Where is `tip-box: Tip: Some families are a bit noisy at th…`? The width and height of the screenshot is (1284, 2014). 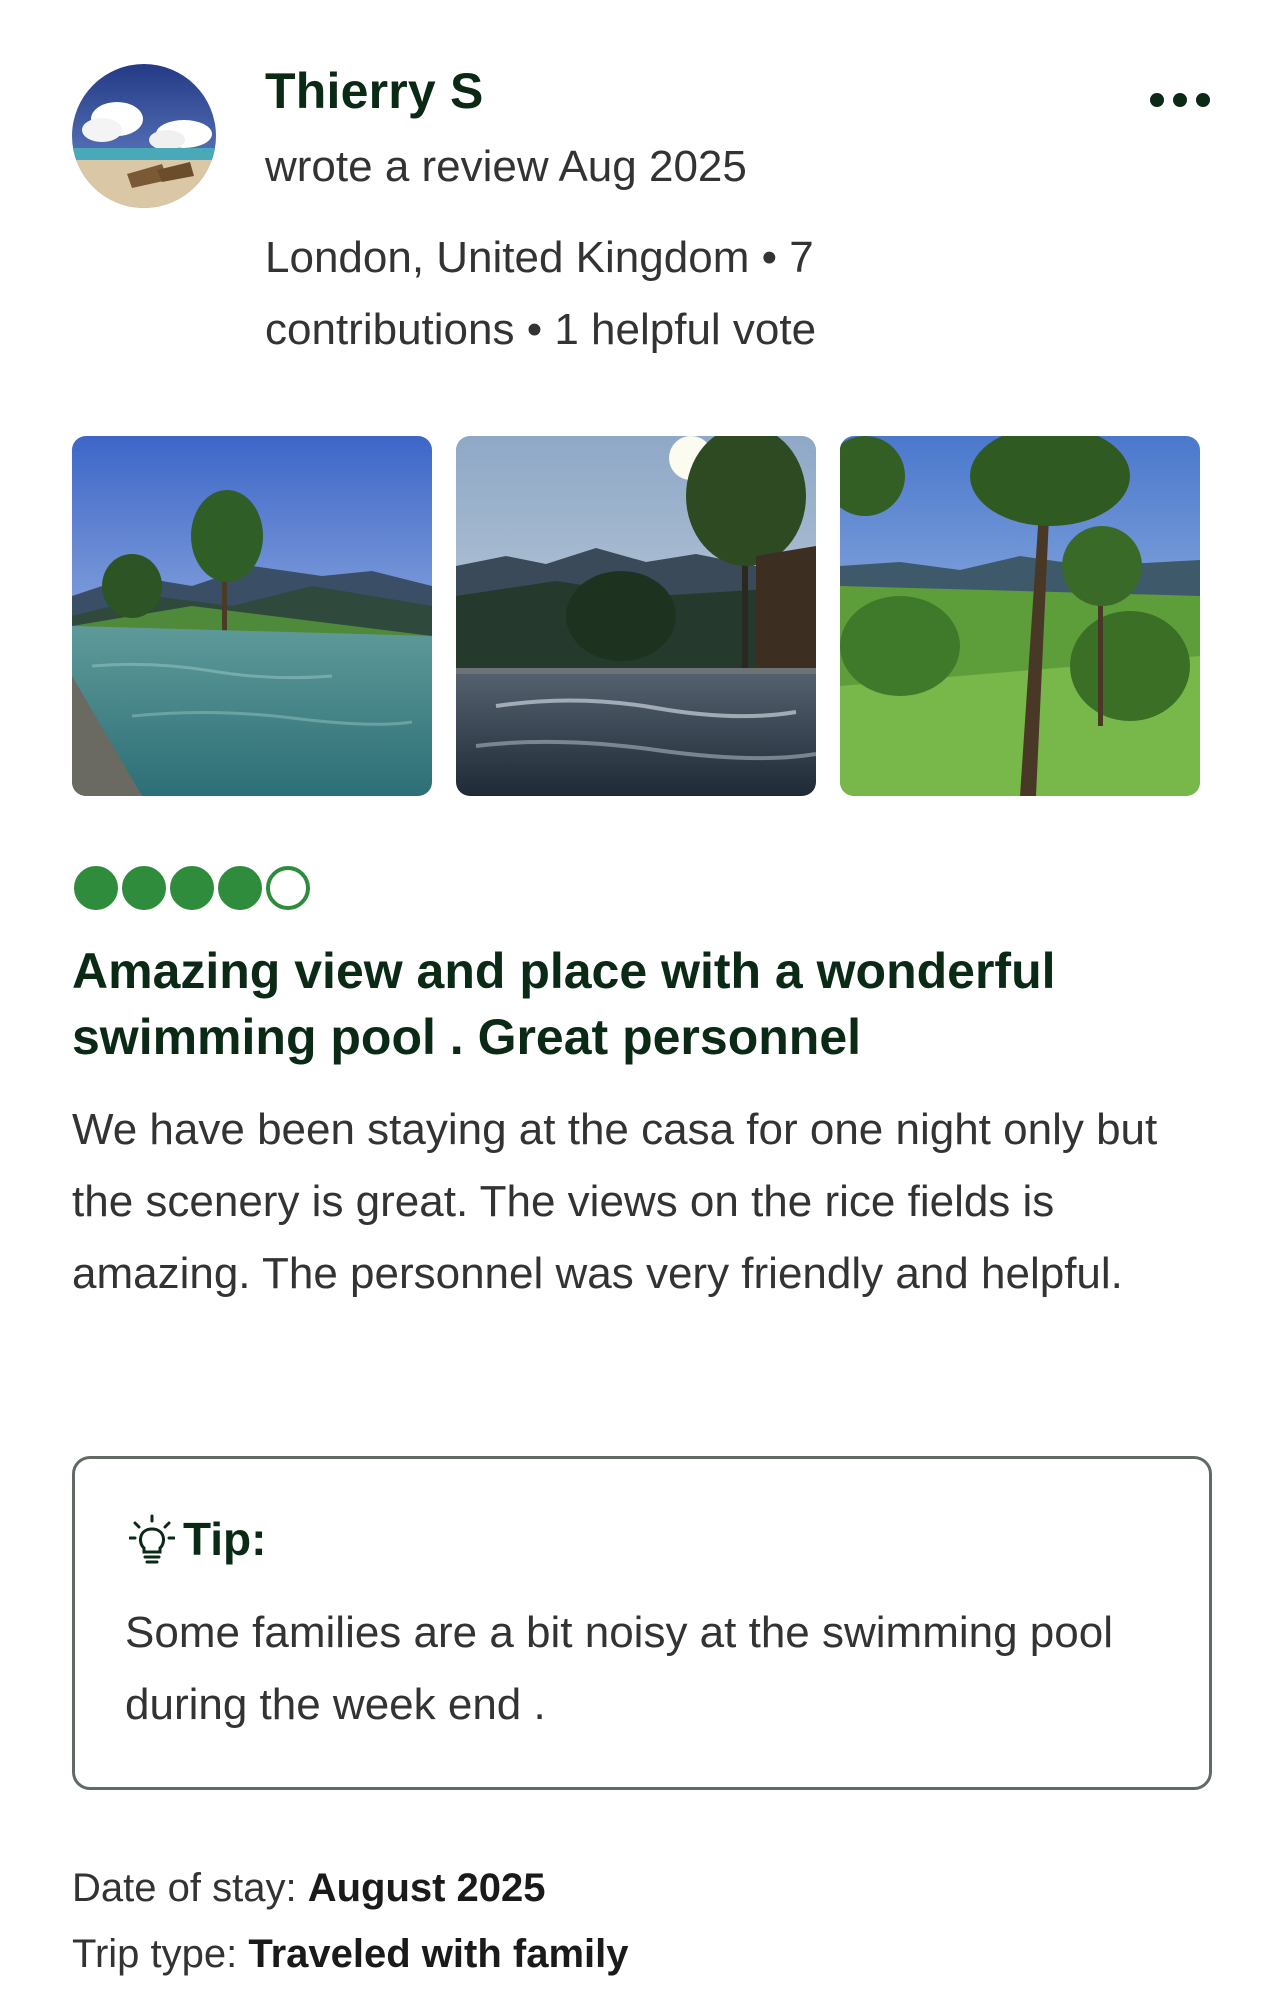 tip-box: Tip: Some families are a bit noisy at th… is located at coordinates (642, 1623).